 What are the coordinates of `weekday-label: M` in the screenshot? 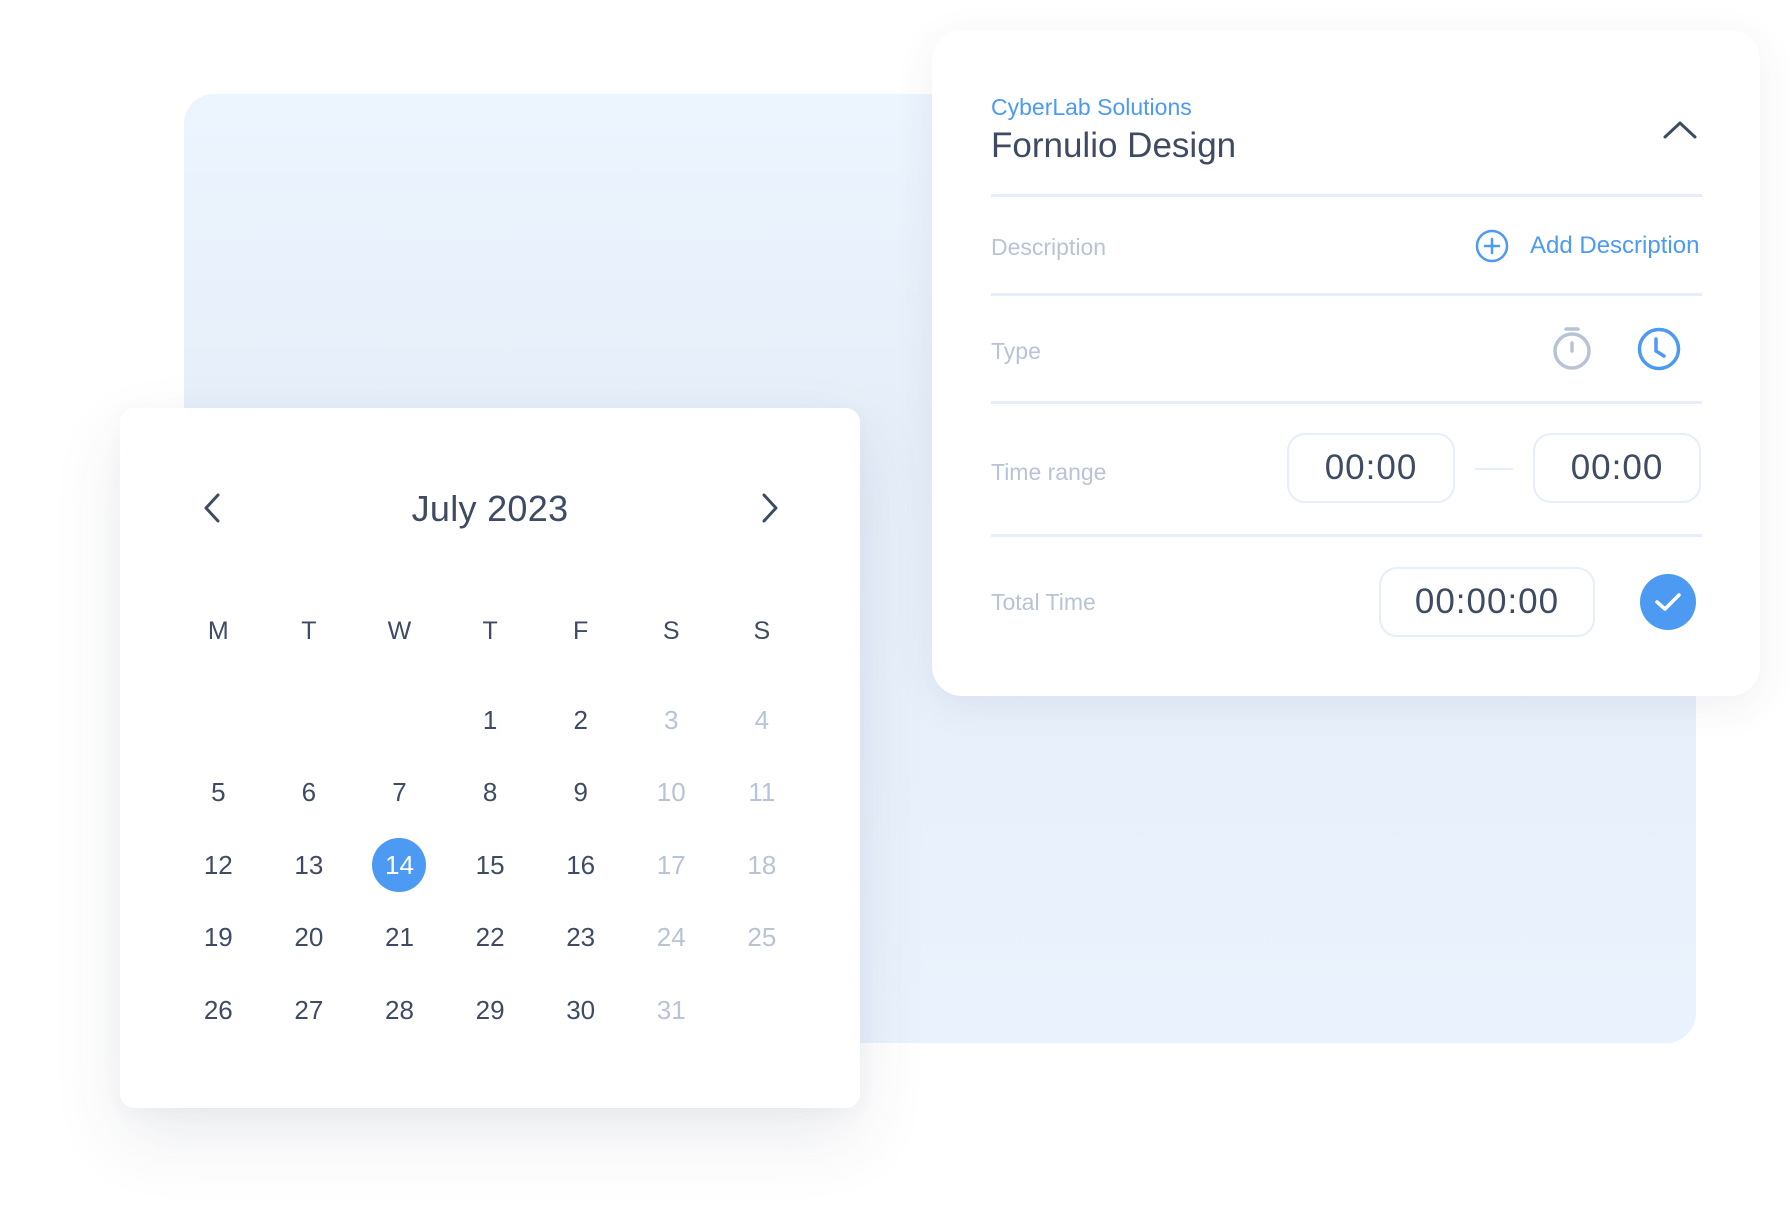 It's located at (218, 631).